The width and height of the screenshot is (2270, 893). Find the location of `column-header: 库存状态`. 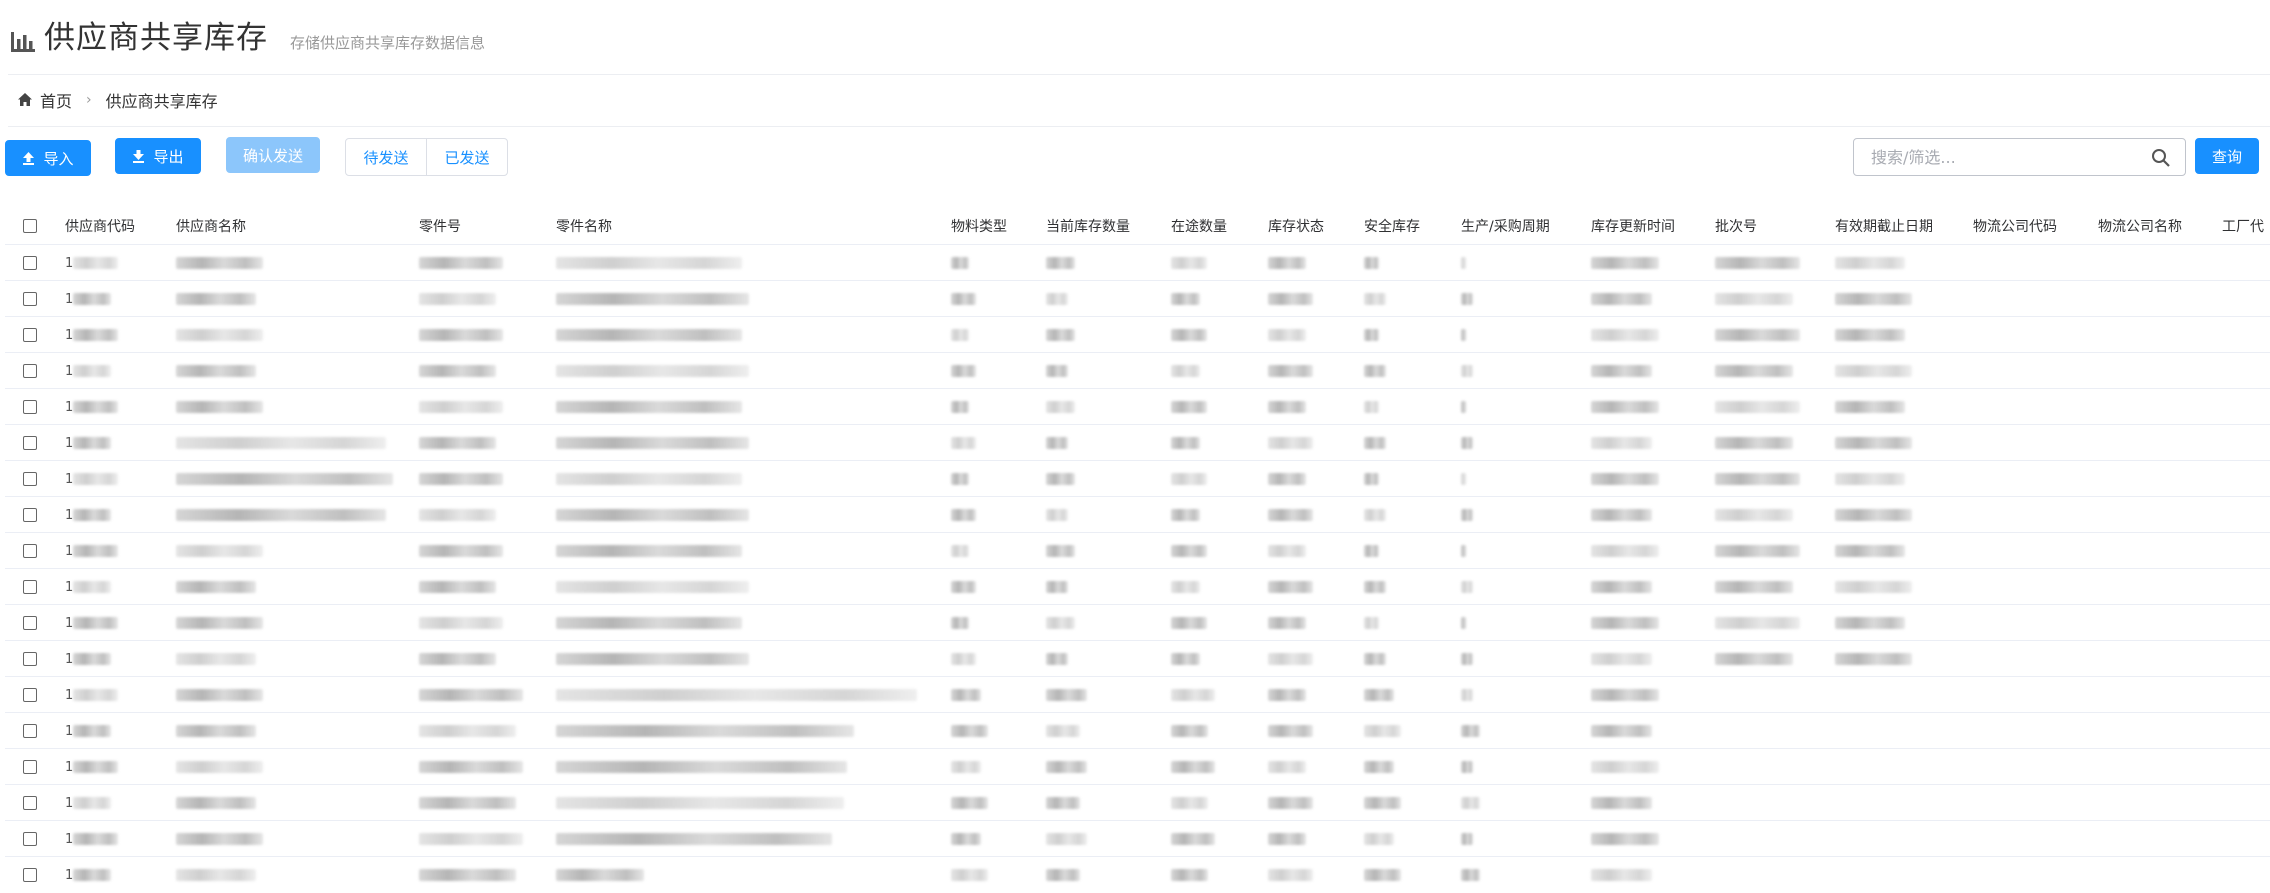

column-header: 库存状态 is located at coordinates (1308, 226).